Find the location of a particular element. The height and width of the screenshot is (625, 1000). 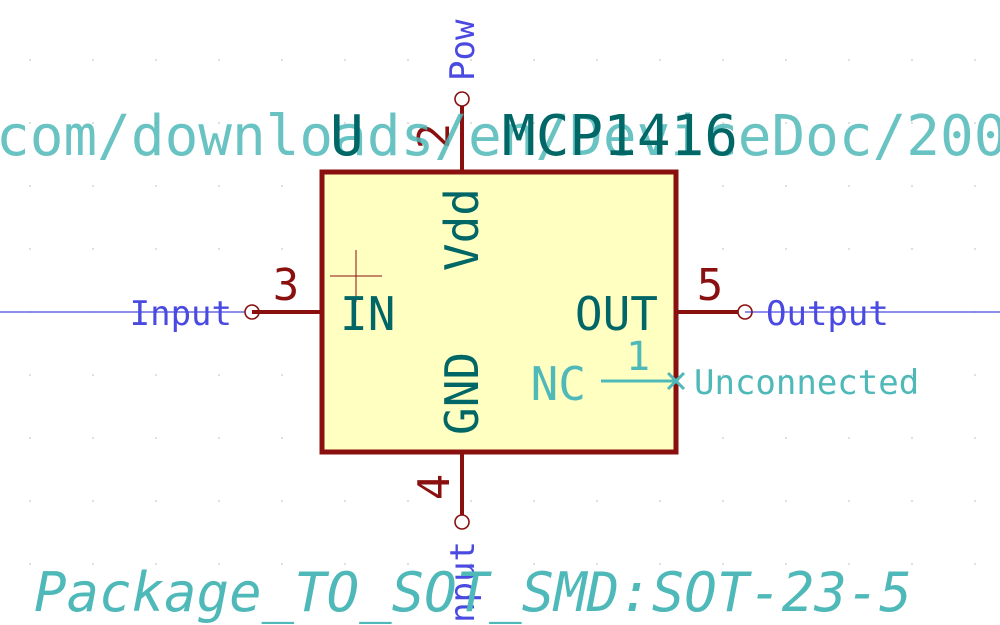

net-label-power: Pow is located at coordinates (463, 50).